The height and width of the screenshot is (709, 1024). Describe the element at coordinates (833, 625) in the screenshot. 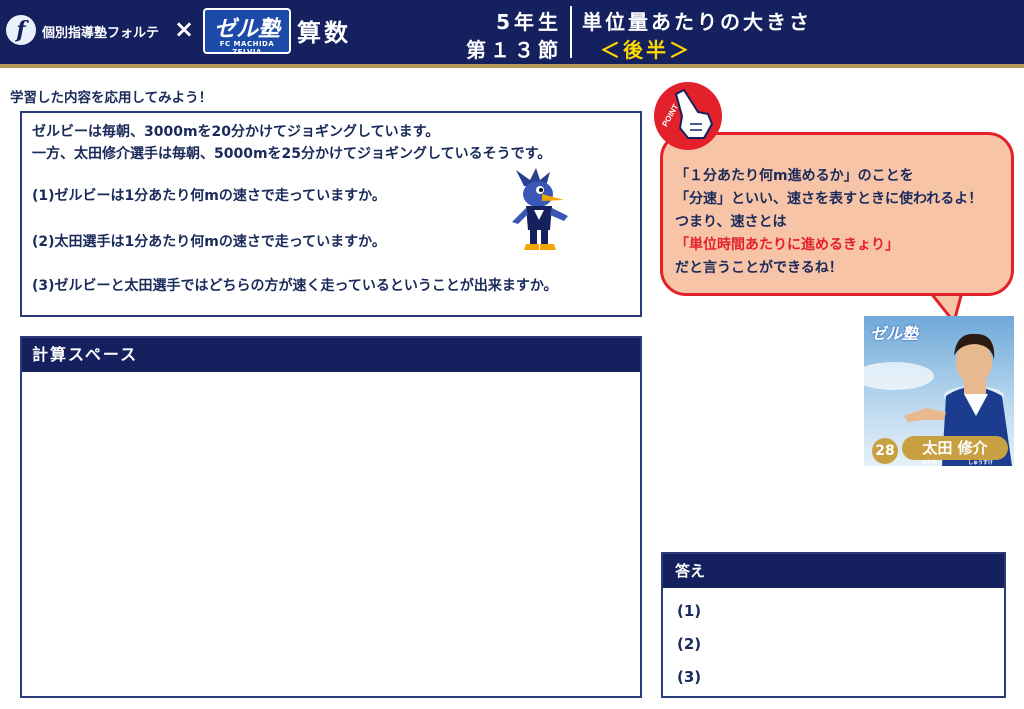

I see `answer-box: 答え (1) (2) (3)` at that location.